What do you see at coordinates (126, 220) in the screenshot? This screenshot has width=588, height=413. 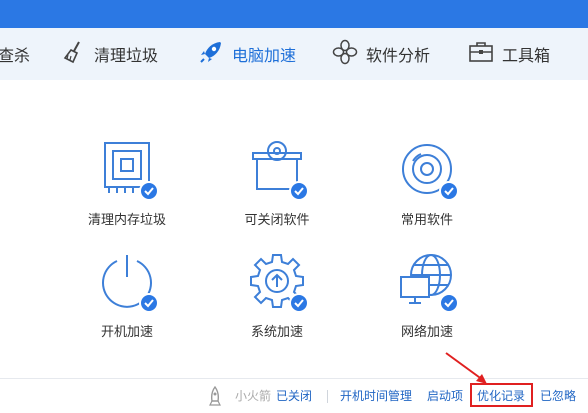 I see `item-label: 清理内存垃圾` at bounding box center [126, 220].